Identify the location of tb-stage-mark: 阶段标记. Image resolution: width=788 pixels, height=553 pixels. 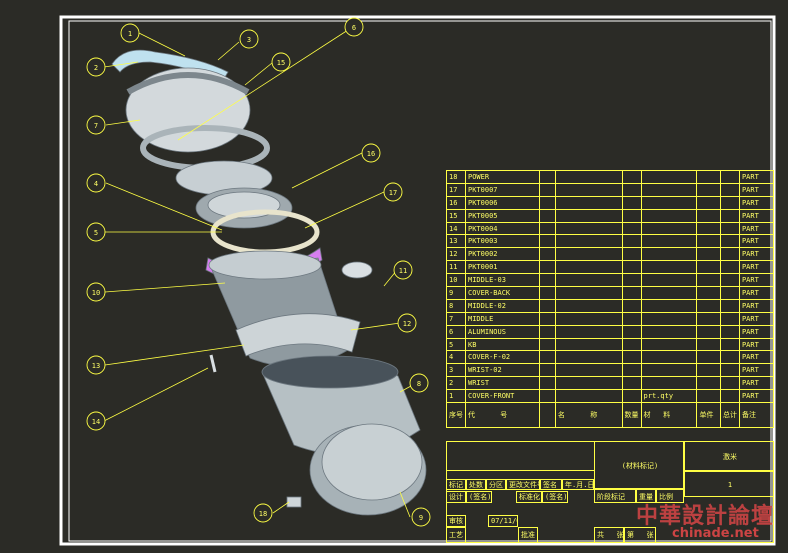
(615, 496).